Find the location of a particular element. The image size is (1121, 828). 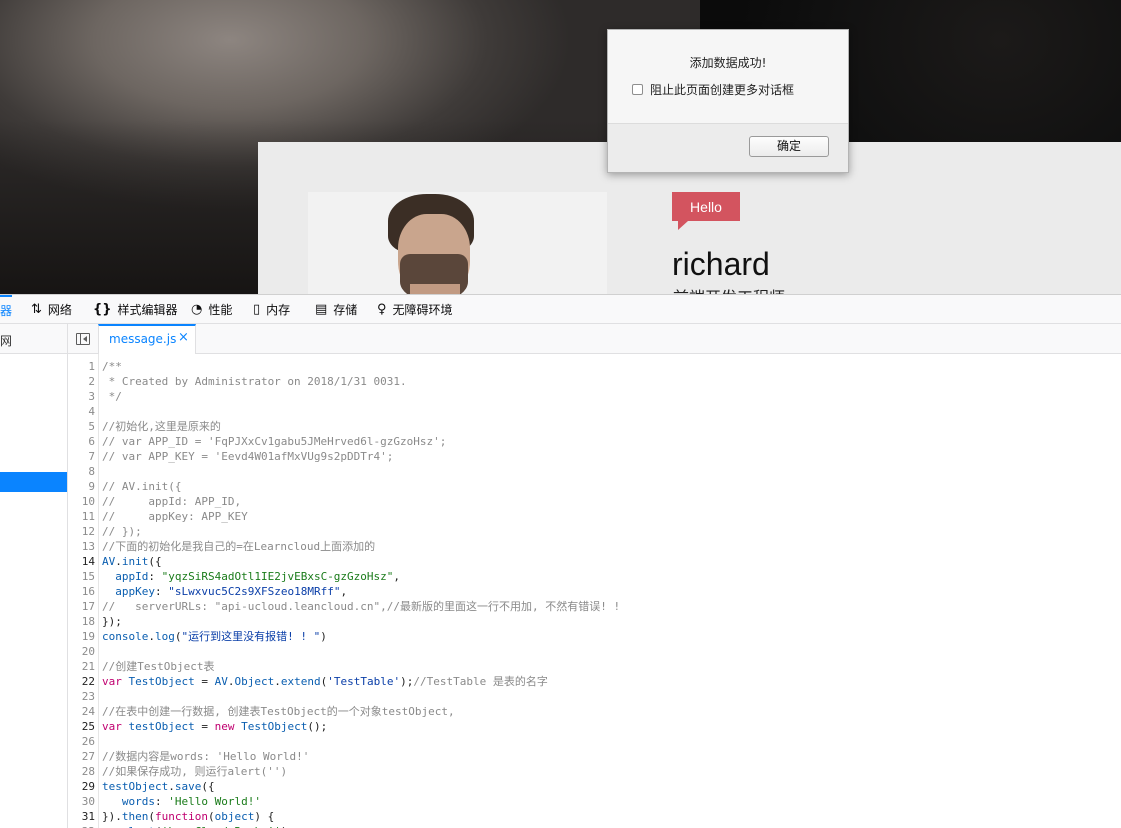

line-number: 30 is located at coordinates (81, 801).